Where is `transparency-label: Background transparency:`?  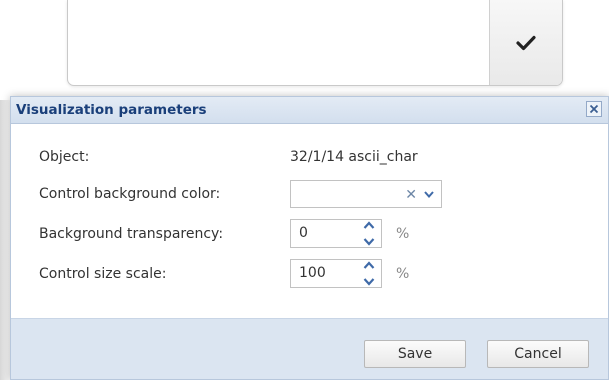 transparency-label: Background transparency: is located at coordinates (131, 234).